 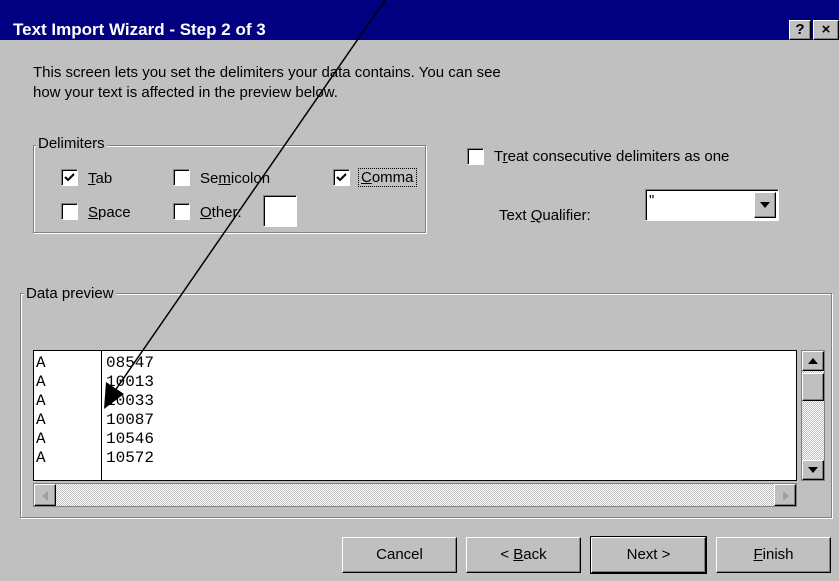 I want to click on close-button: ×, so click(x=826, y=30).